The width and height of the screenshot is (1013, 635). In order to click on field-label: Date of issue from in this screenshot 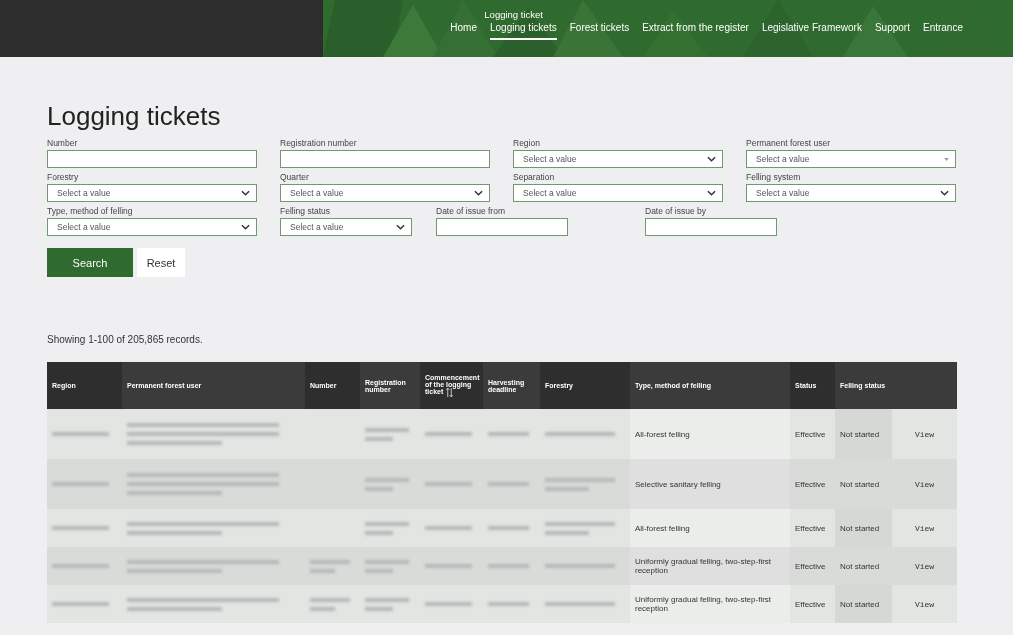, I will do `click(471, 211)`.